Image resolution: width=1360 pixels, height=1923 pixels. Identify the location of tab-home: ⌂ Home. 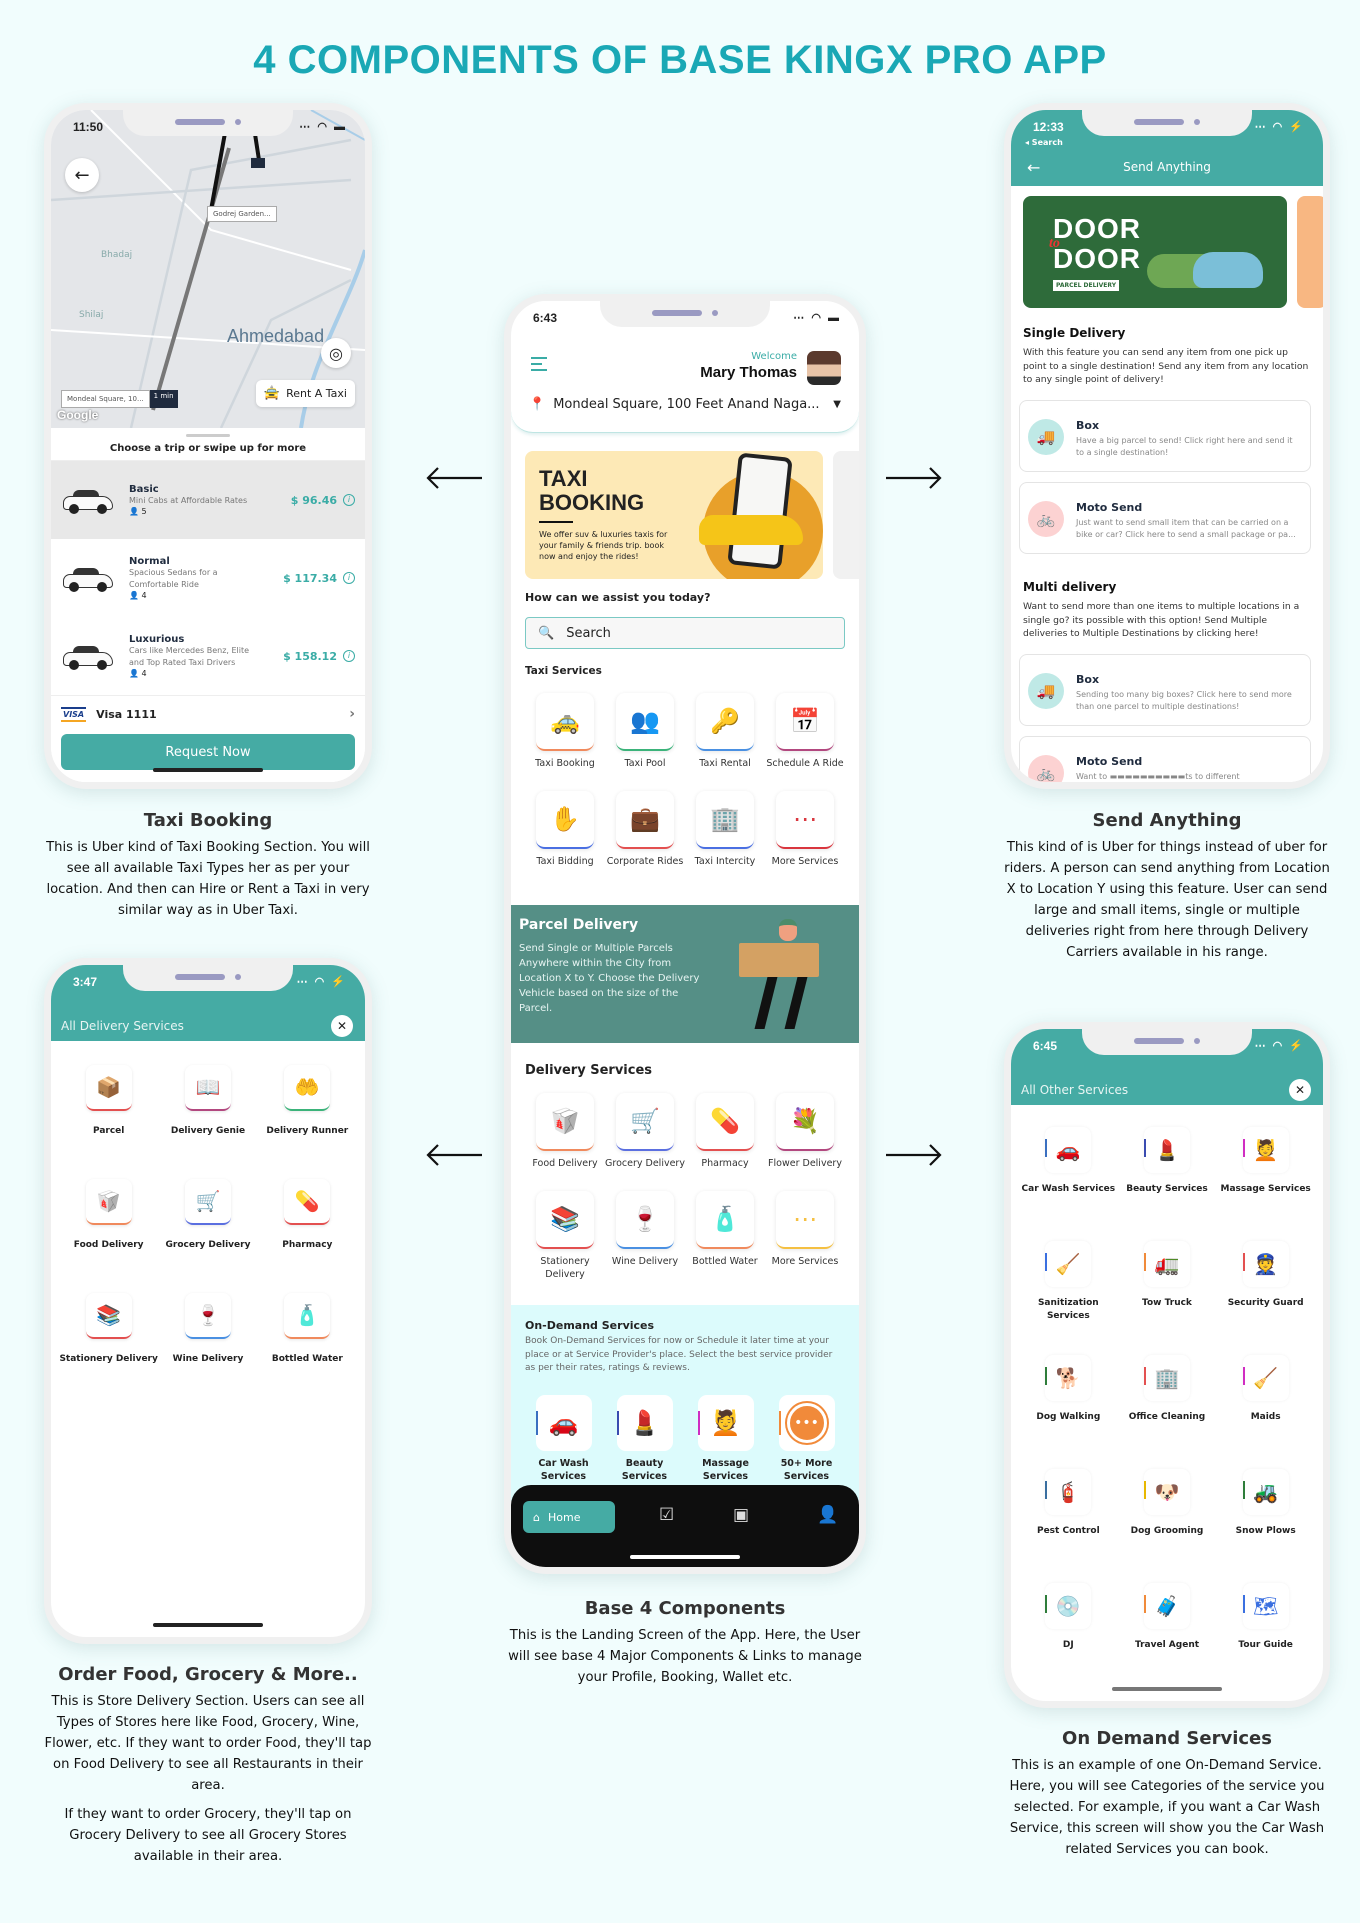
(569, 1517).